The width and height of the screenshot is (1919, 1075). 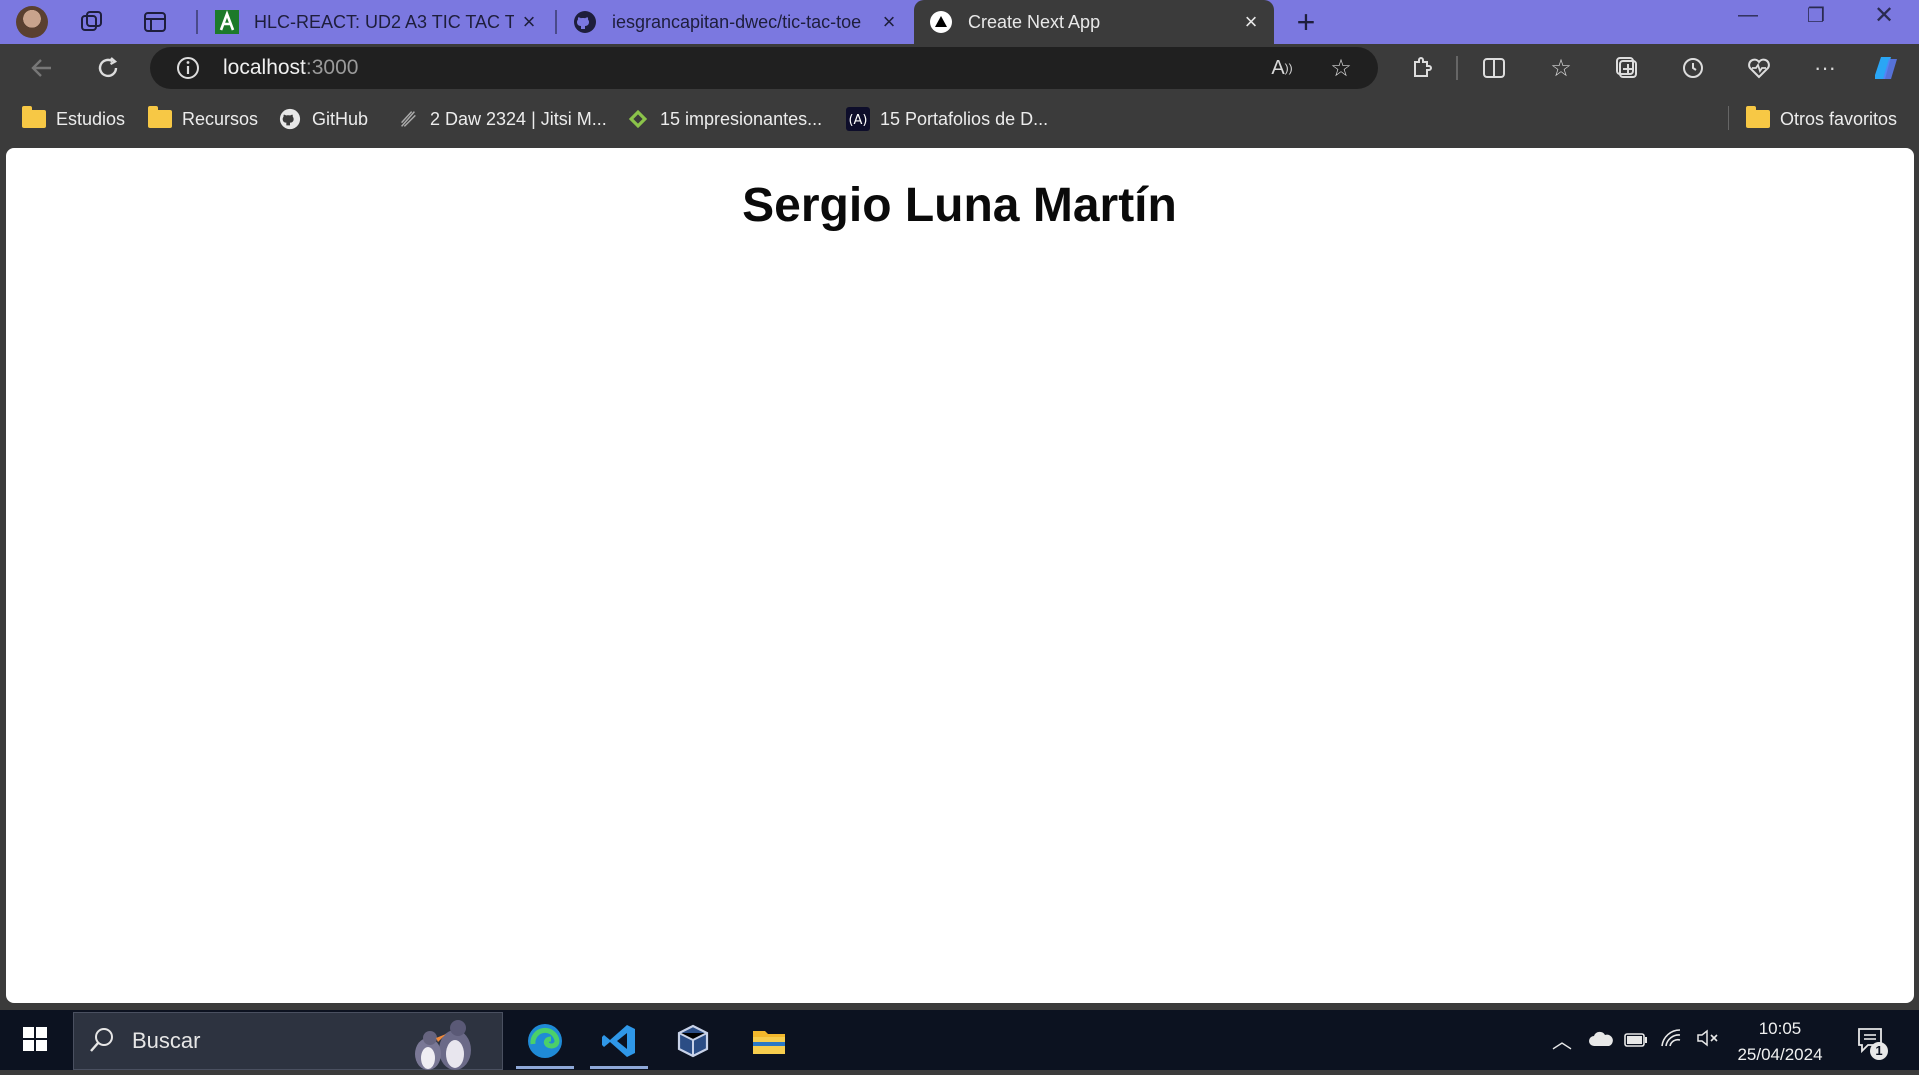 I want to click on bookmark-otros-favoritos: Otros favoritos, so click(x=1821, y=119).